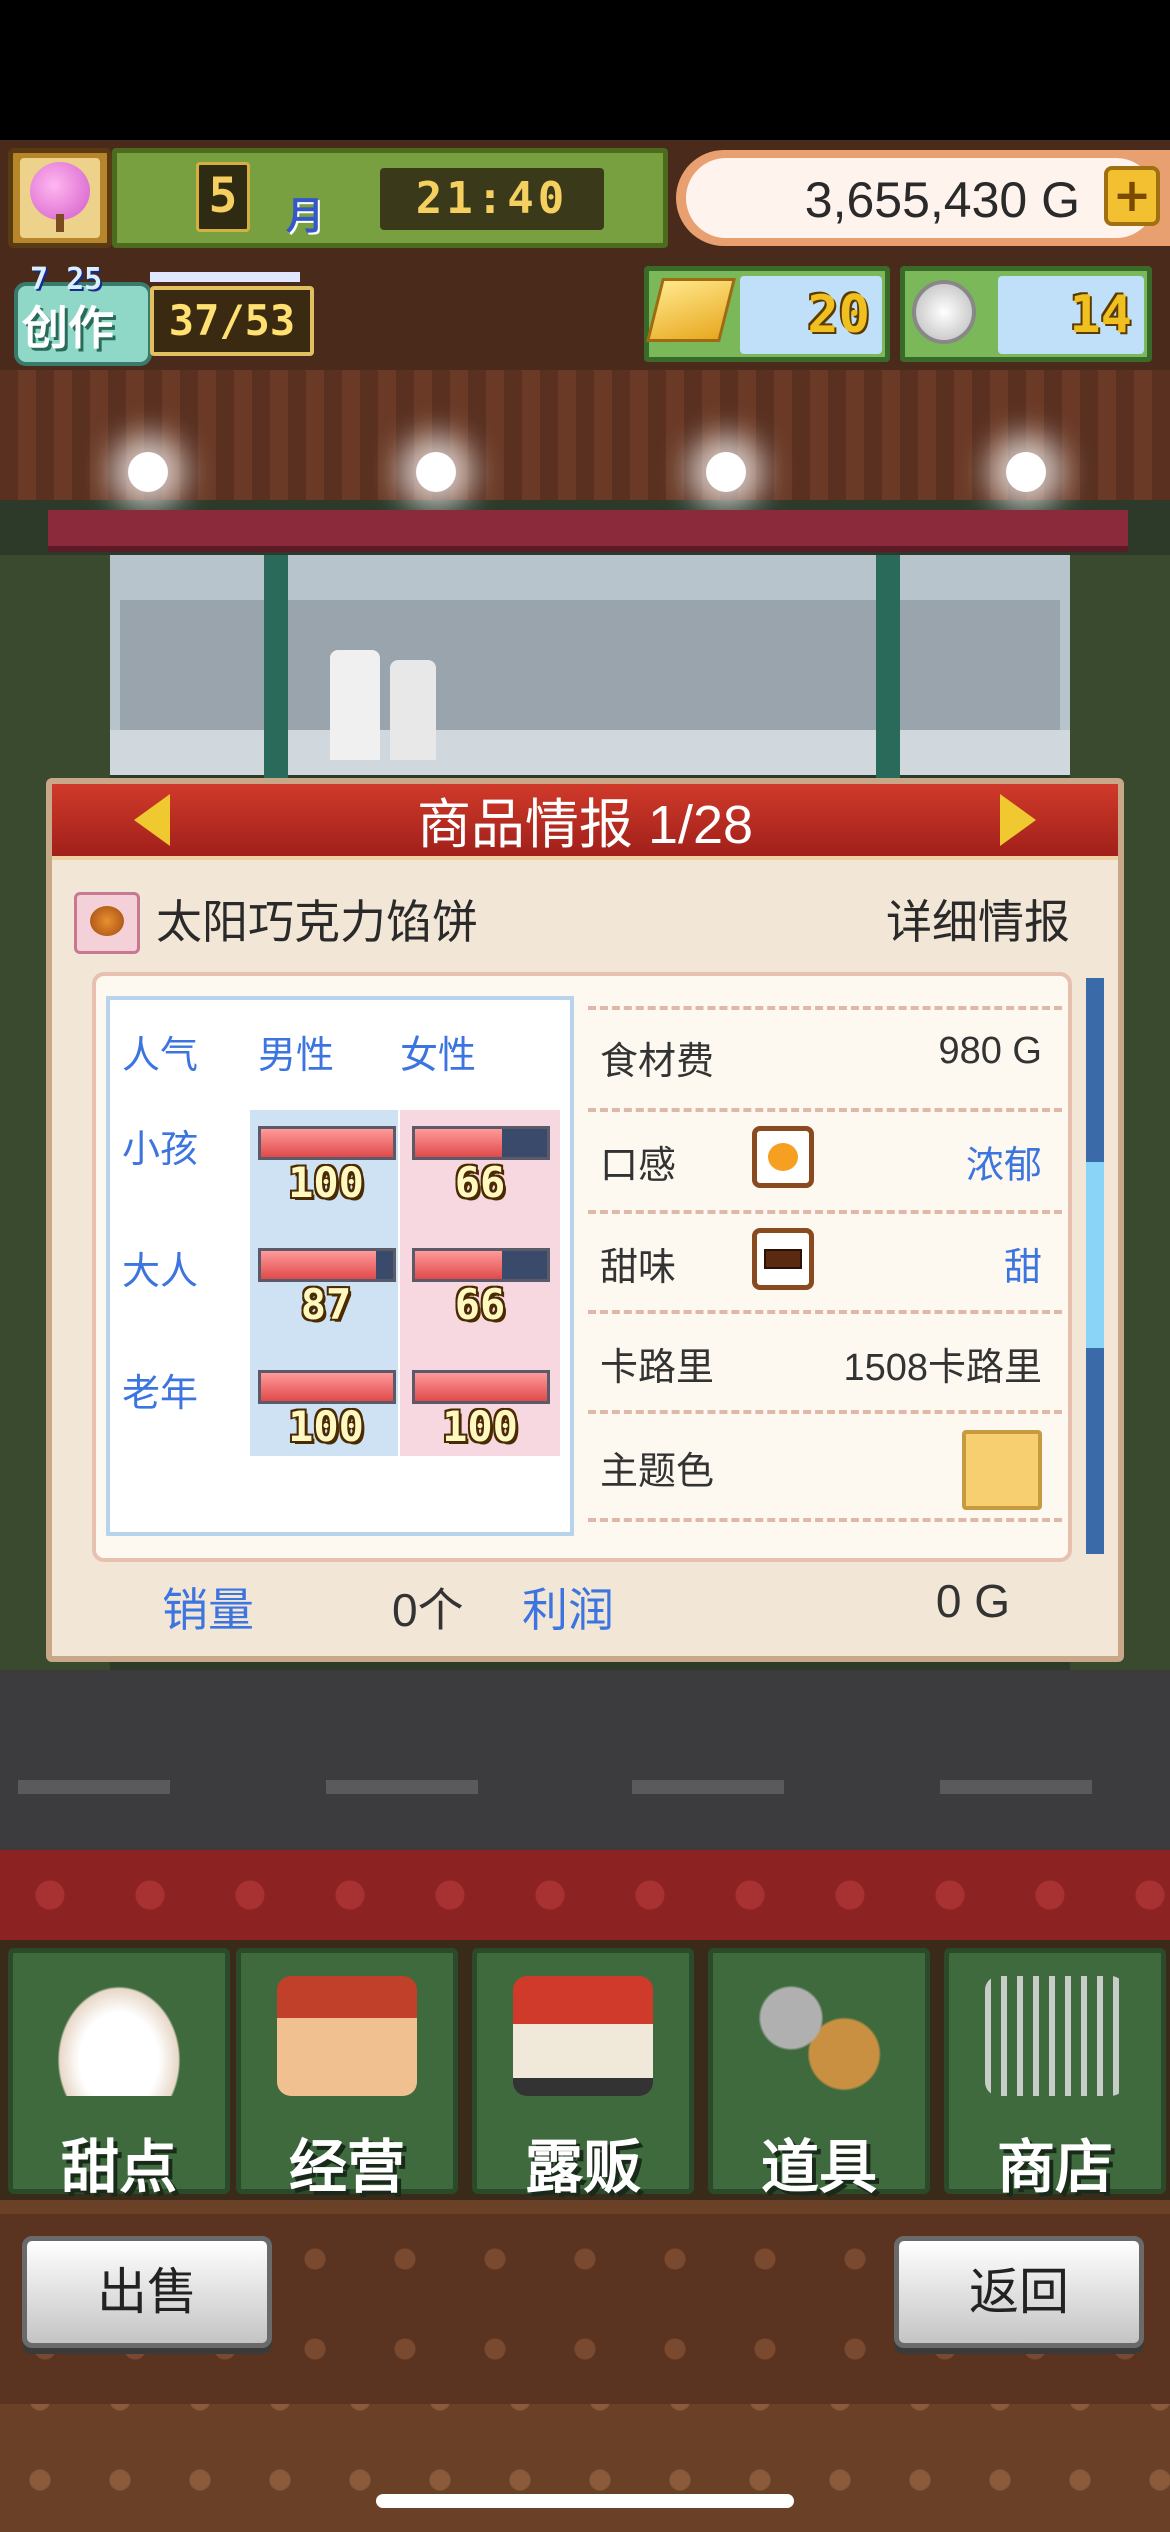 This screenshot has width=1170, height=2532. Describe the element at coordinates (1095, 1255) in the screenshot. I see `scrollbar-thumb` at that location.